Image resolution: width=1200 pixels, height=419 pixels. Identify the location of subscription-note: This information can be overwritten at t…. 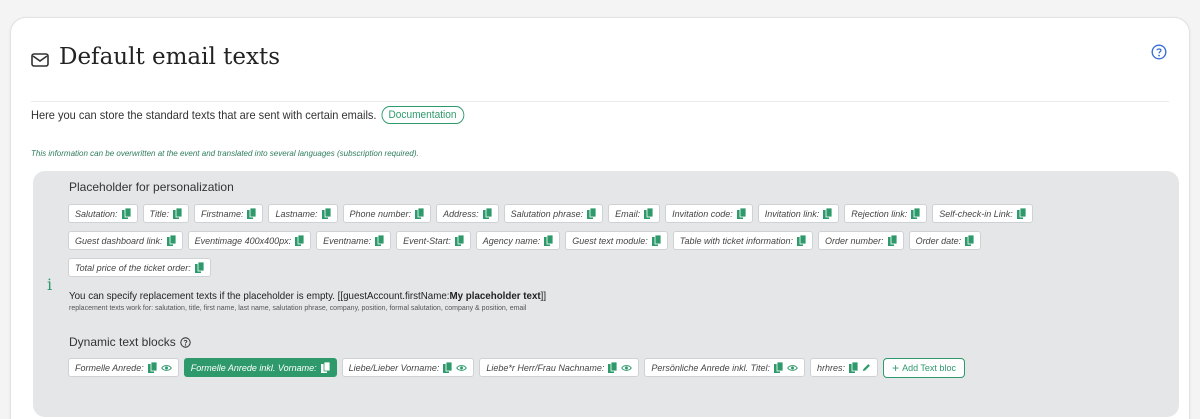
(225, 153).